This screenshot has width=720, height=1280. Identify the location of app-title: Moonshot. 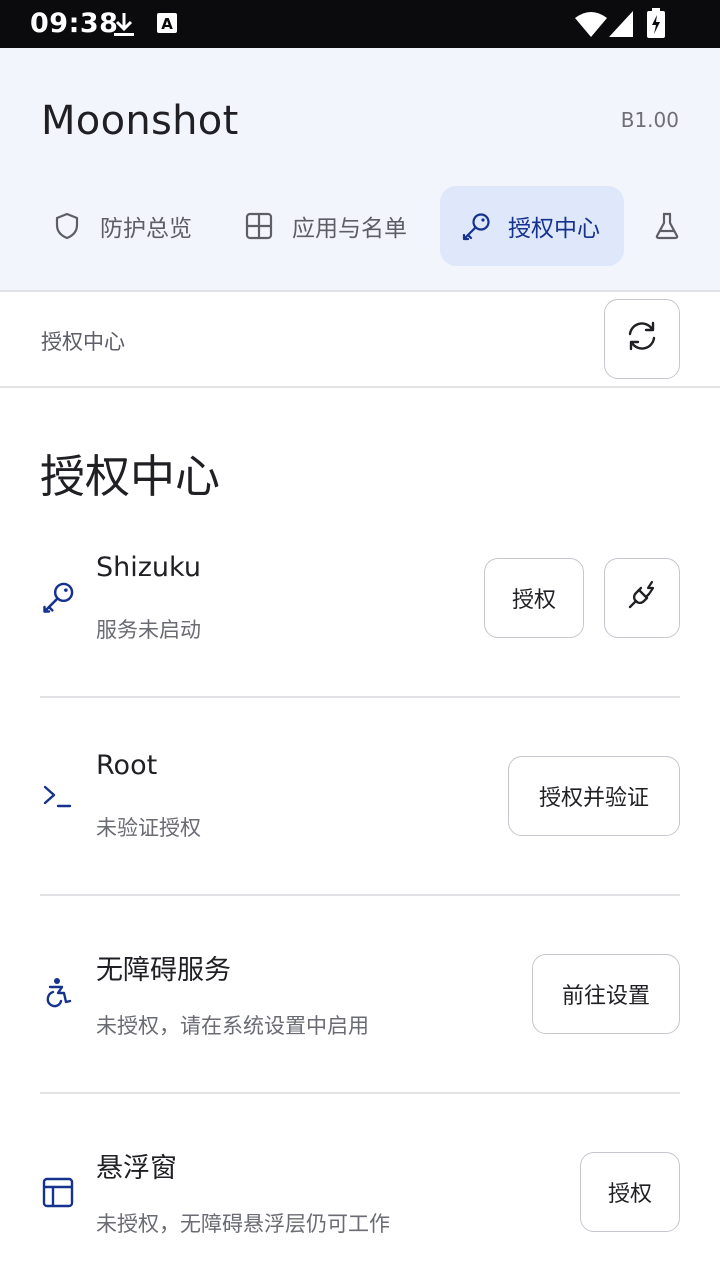
(140, 121).